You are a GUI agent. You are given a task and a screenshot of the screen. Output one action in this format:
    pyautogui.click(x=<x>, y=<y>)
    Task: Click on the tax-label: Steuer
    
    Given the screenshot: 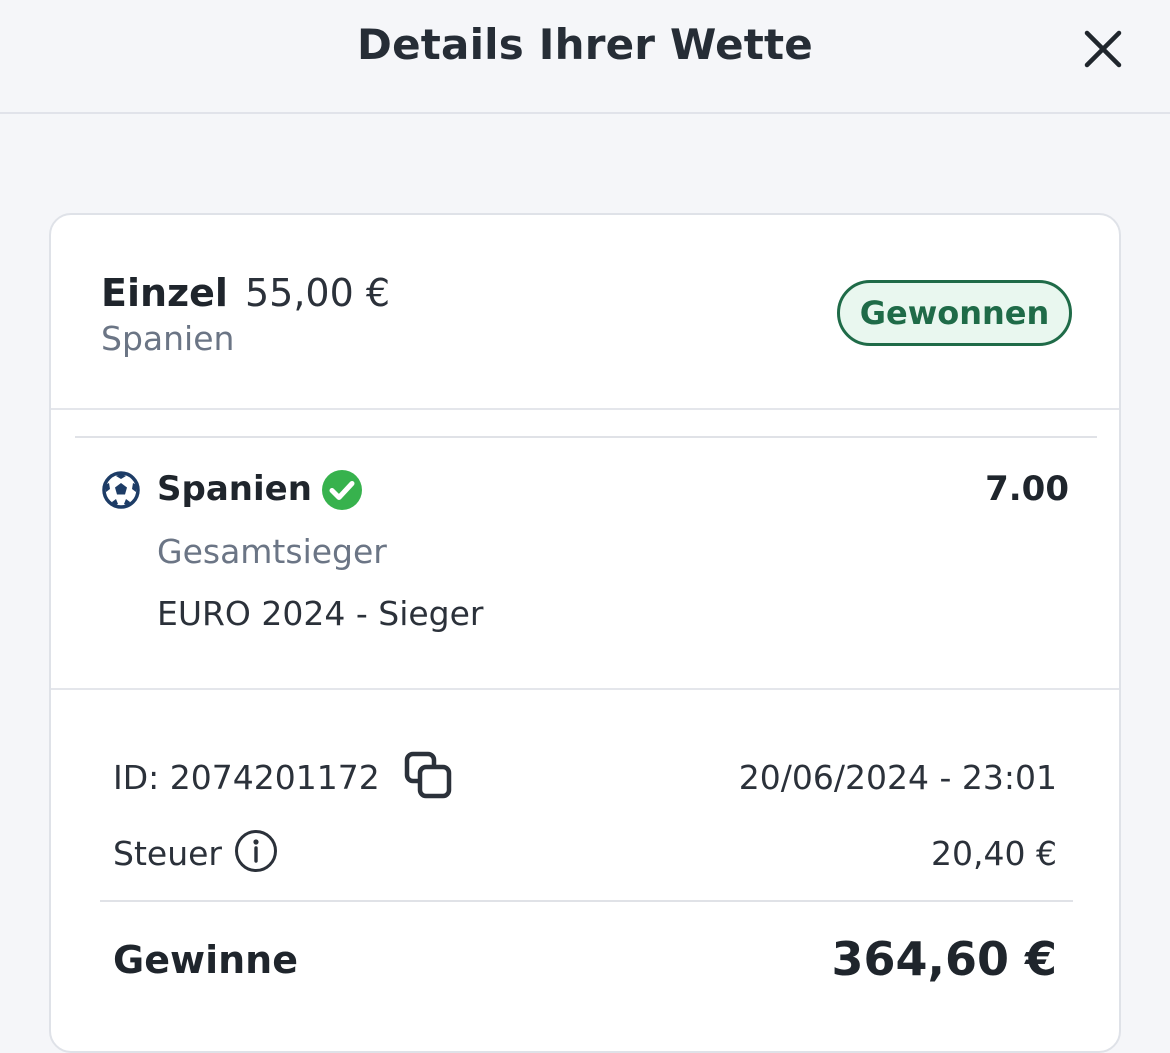 What is the action you would take?
    pyautogui.click(x=167, y=853)
    